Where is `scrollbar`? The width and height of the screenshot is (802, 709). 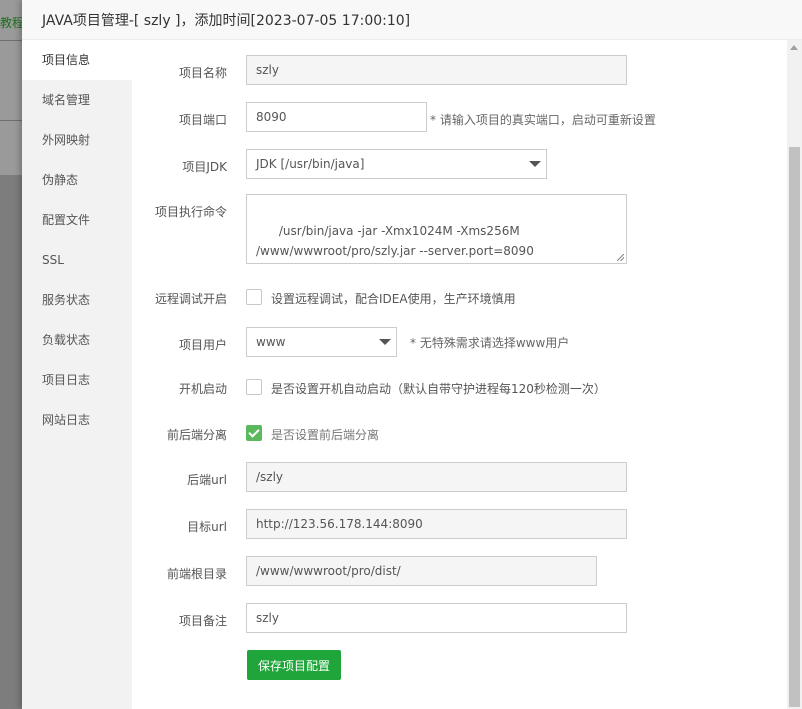
scrollbar is located at coordinates (794, 374).